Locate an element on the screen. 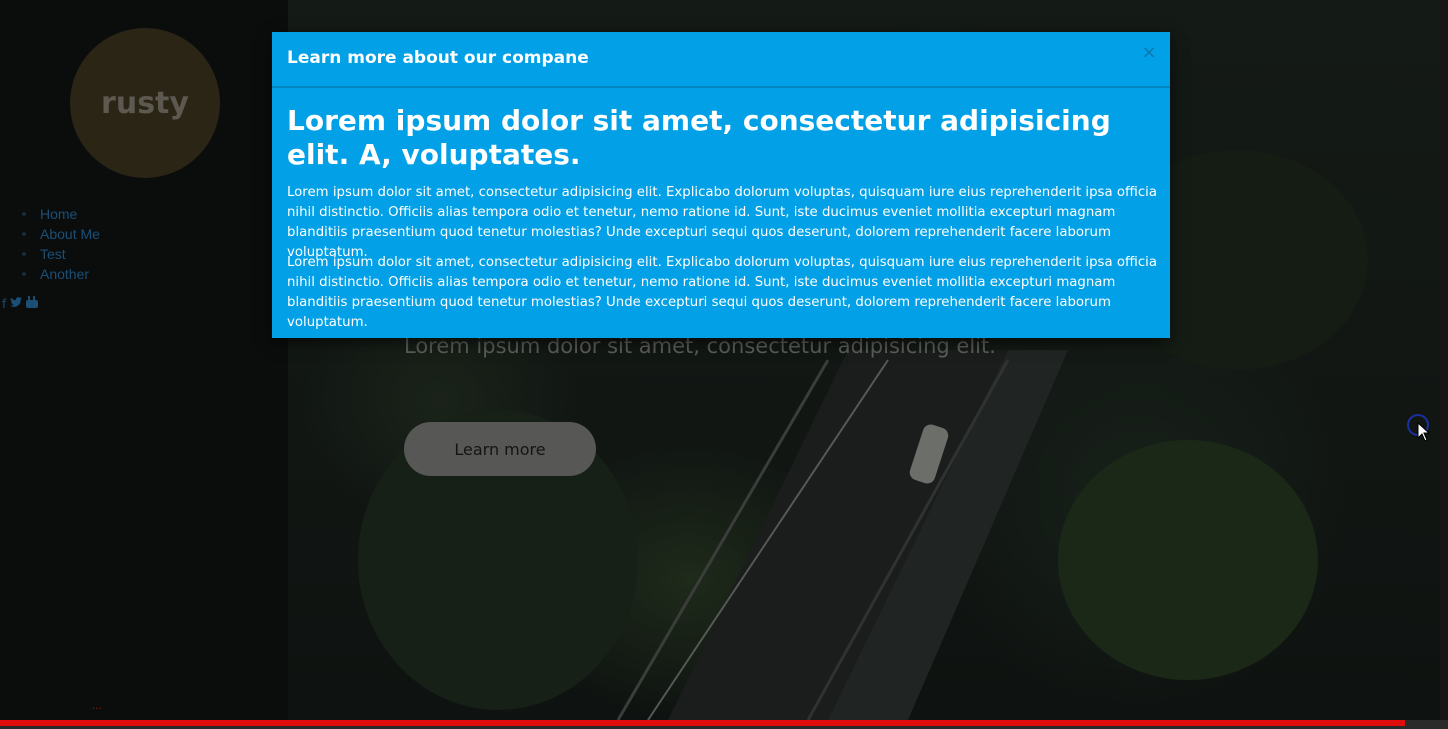 The height and width of the screenshot is (729, 1448). social-links: f is located at coordinates (20, 303).